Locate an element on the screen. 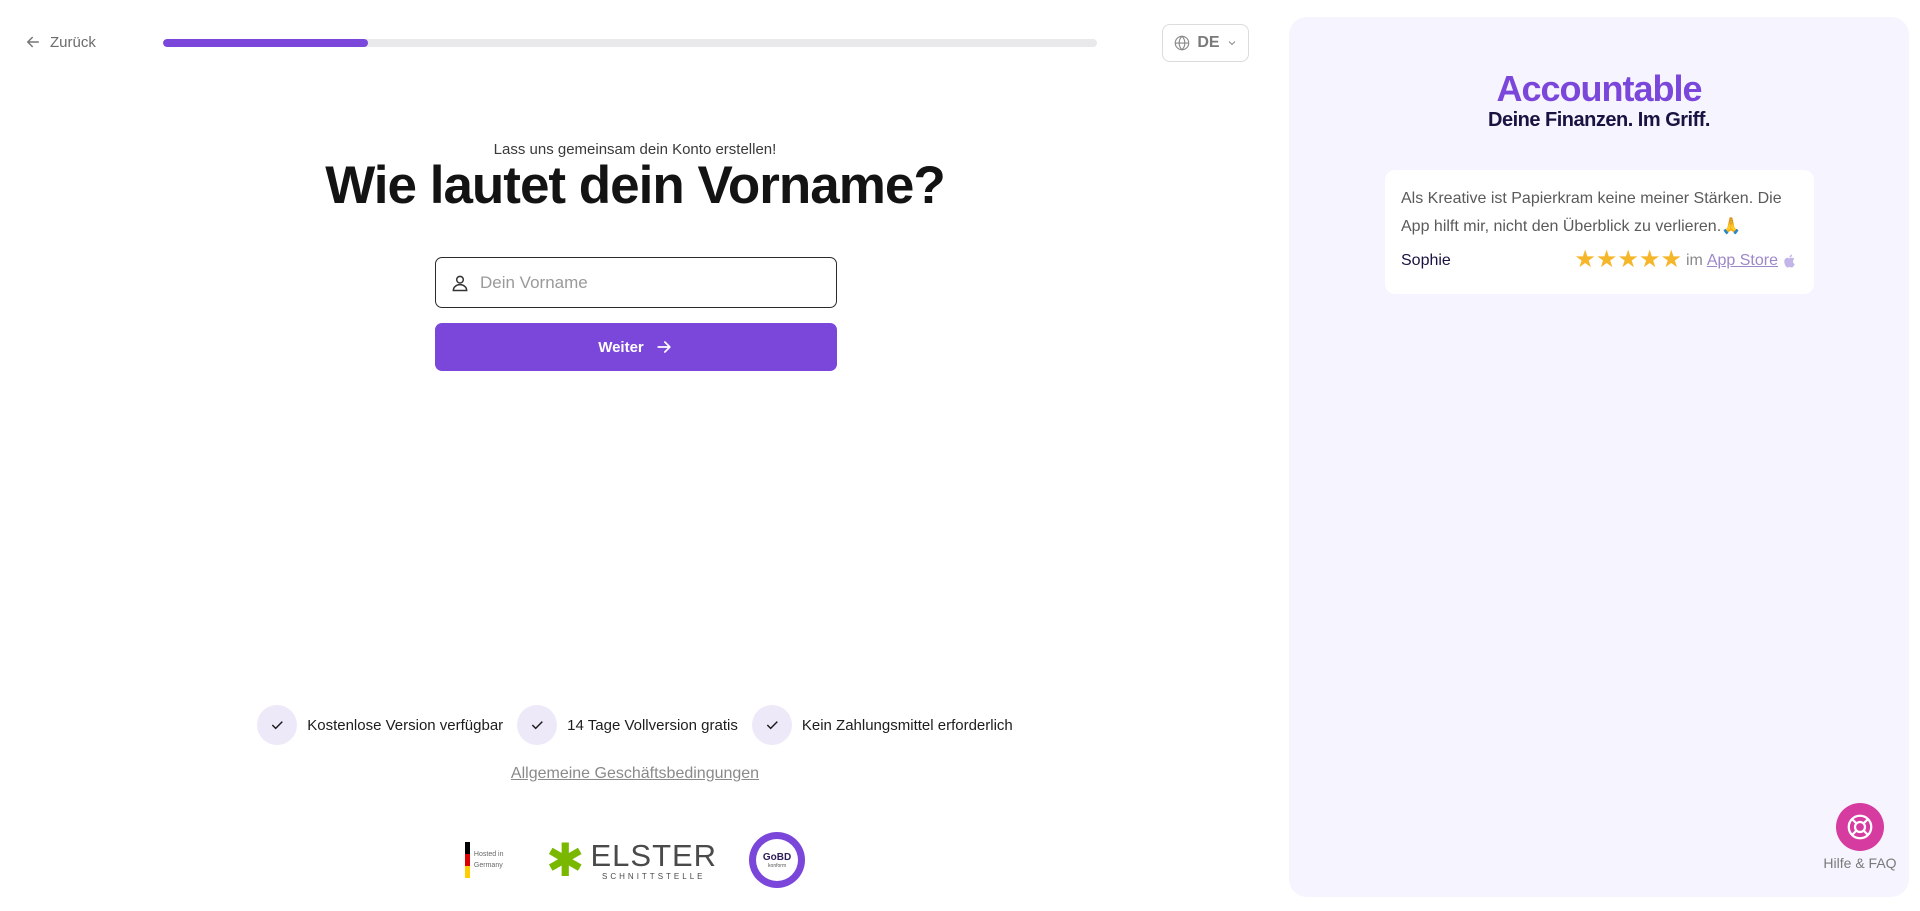 The height and width of the screenshot is (911, 1920). elster-subtitle: SCHNITTSTELLE is located at coordinates (654, 876).